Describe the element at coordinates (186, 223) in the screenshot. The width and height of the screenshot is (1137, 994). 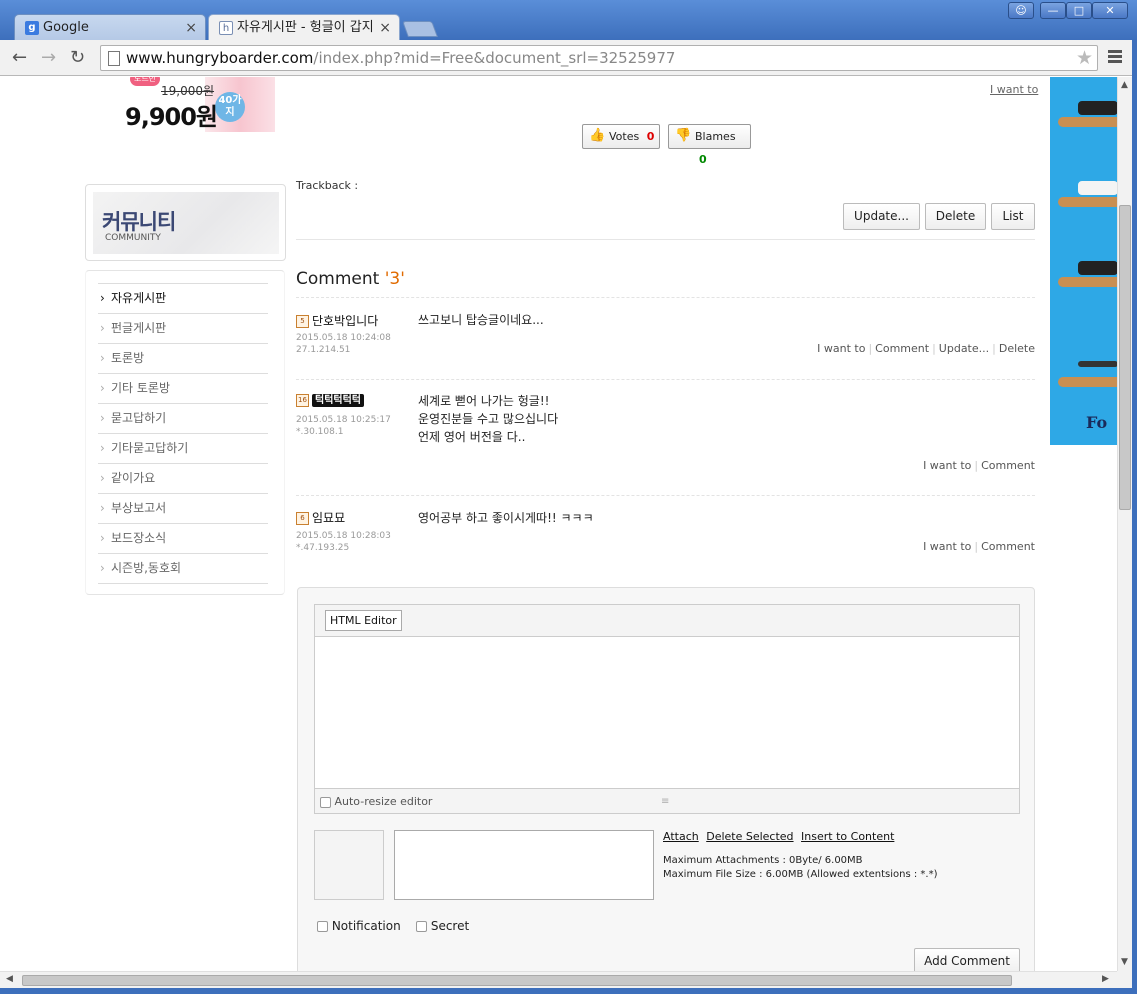
I see `community-banner: 커뮤니티 COMMUNITY` at that location.